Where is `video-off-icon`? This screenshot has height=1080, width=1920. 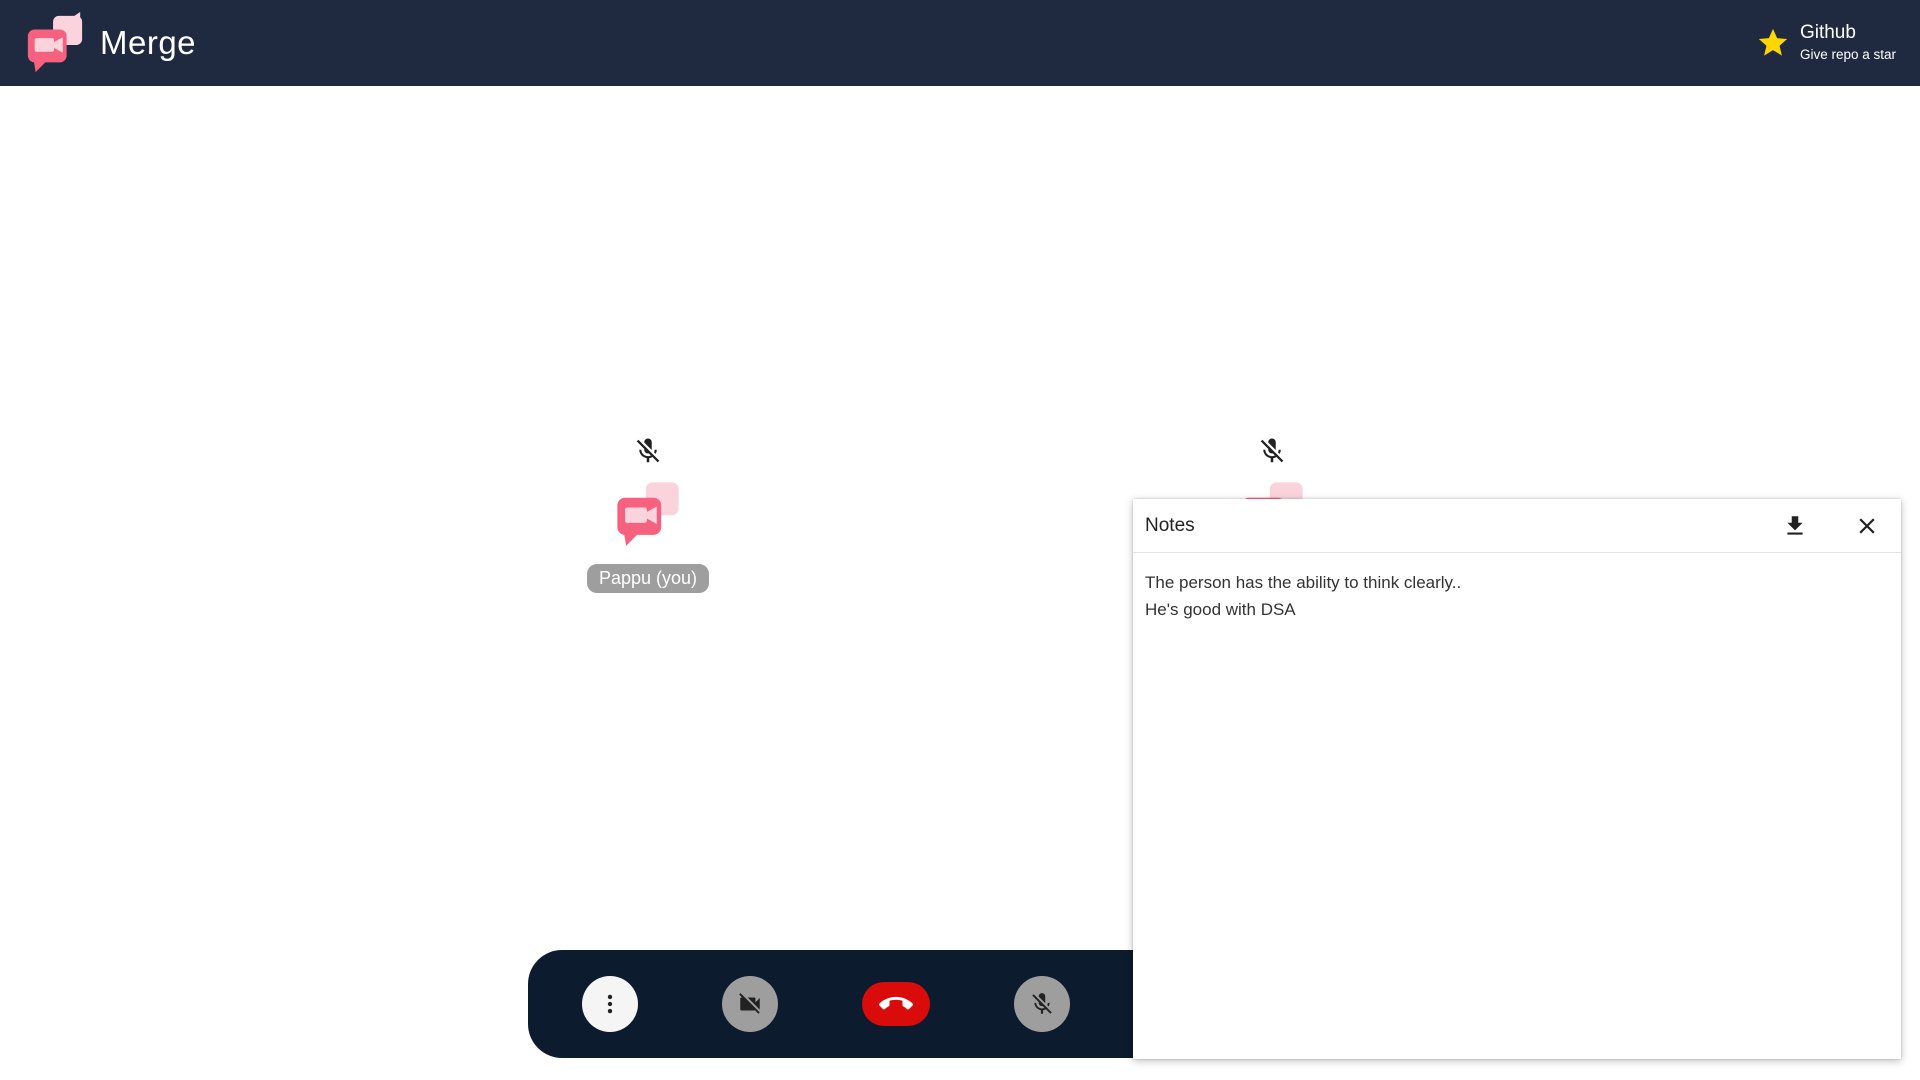
video-off-icon is located at coordinates (749, 1003).